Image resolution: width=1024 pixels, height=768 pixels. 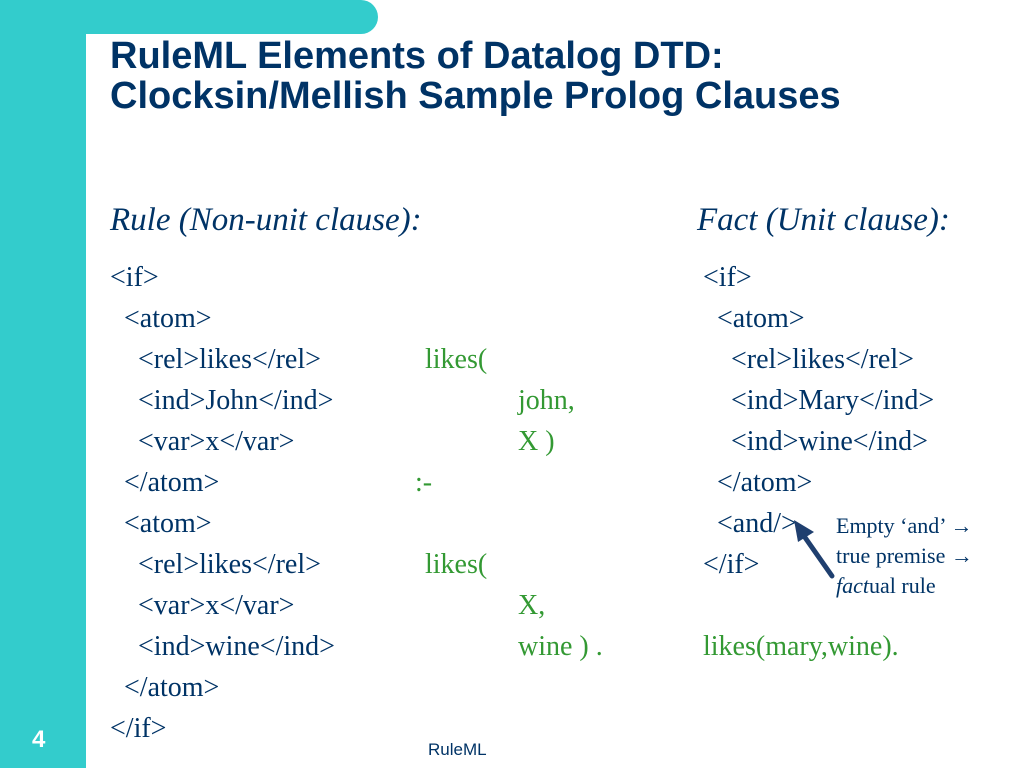 I want to click on fact-heading: Fact (Unit clause):, so click(x=823, y=220).